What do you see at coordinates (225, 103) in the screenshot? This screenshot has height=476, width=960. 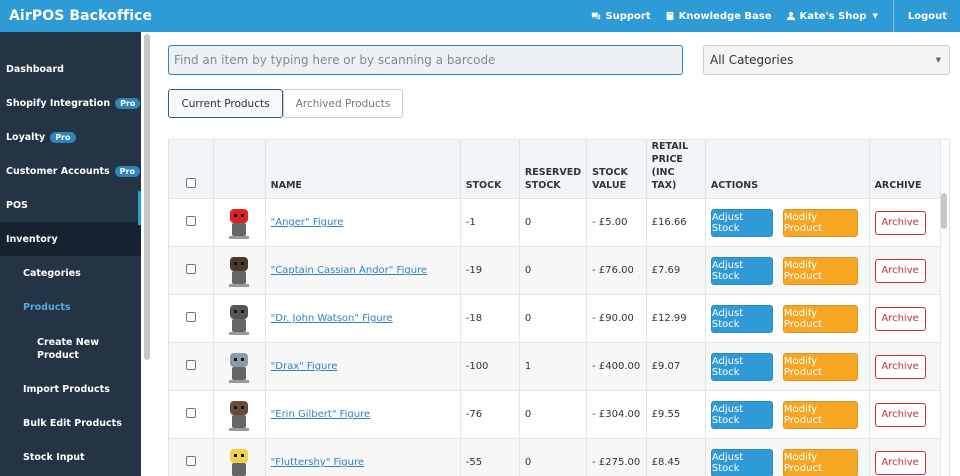 I see `tab-current-products: Current Products` at bounding box center [225, 103].